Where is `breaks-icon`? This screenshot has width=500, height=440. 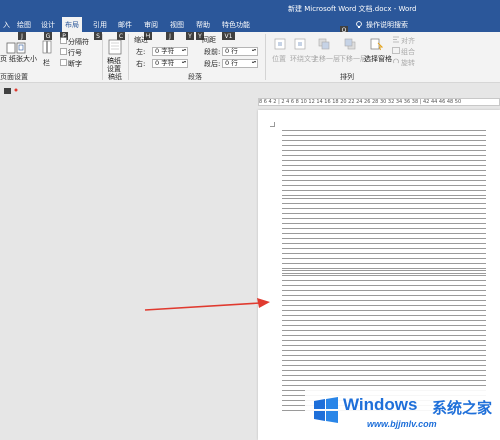 breaks-icon is located at coordinates (63, 40).